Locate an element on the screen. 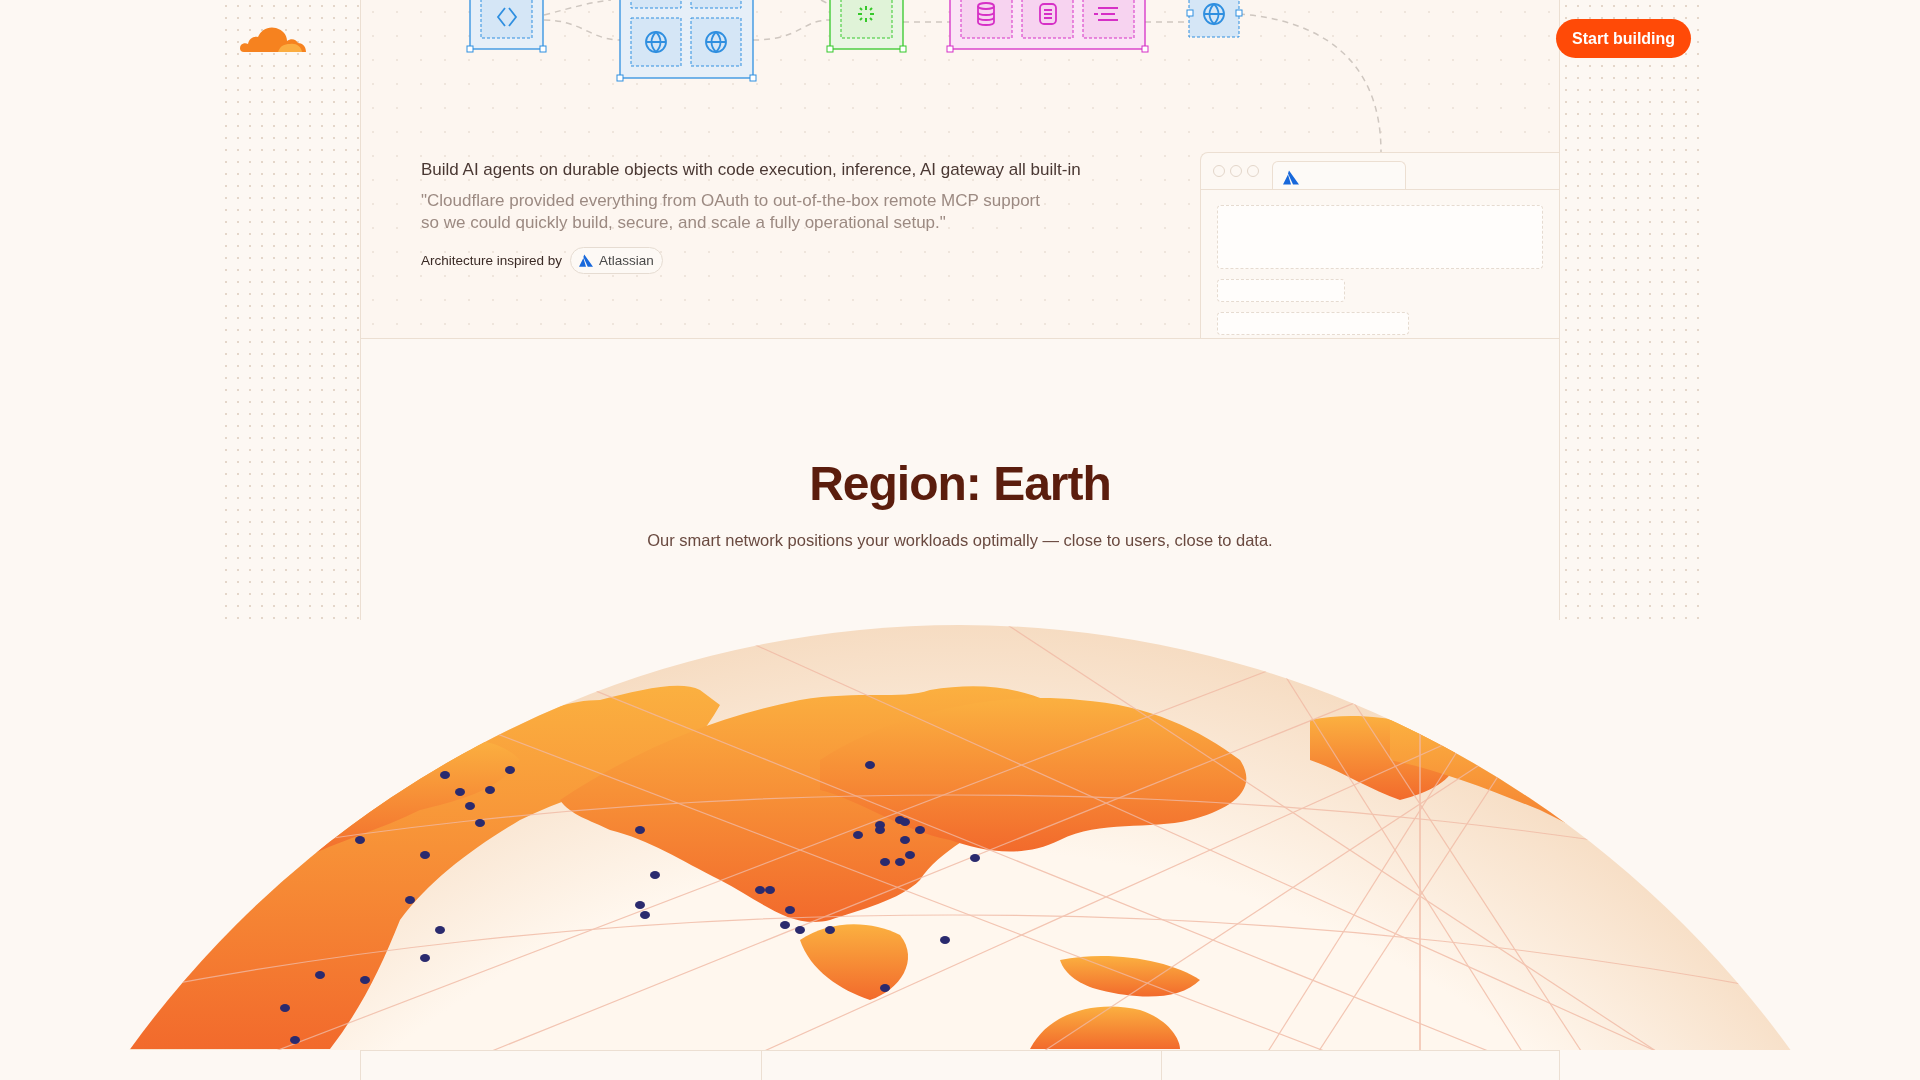 The image size is (1920, 1080). attribution-label: Architecture inspired by is located at coordinates (492, 260).